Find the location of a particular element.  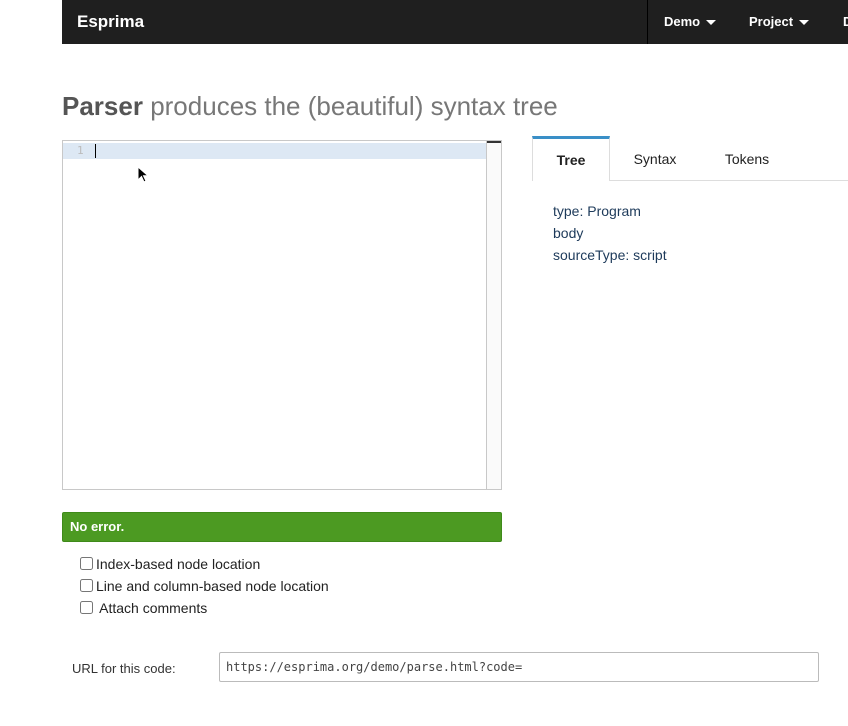

line-number: 1 is located at coordinates (80, 150).